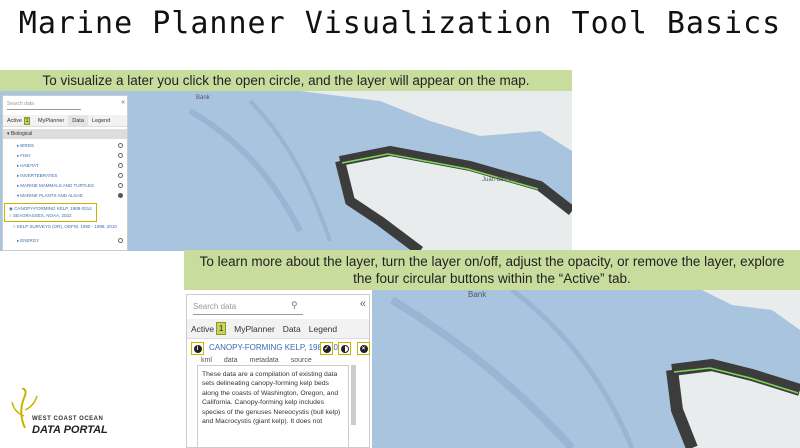  I want to click on checkmark-icon: ✓, so click(326, 348).